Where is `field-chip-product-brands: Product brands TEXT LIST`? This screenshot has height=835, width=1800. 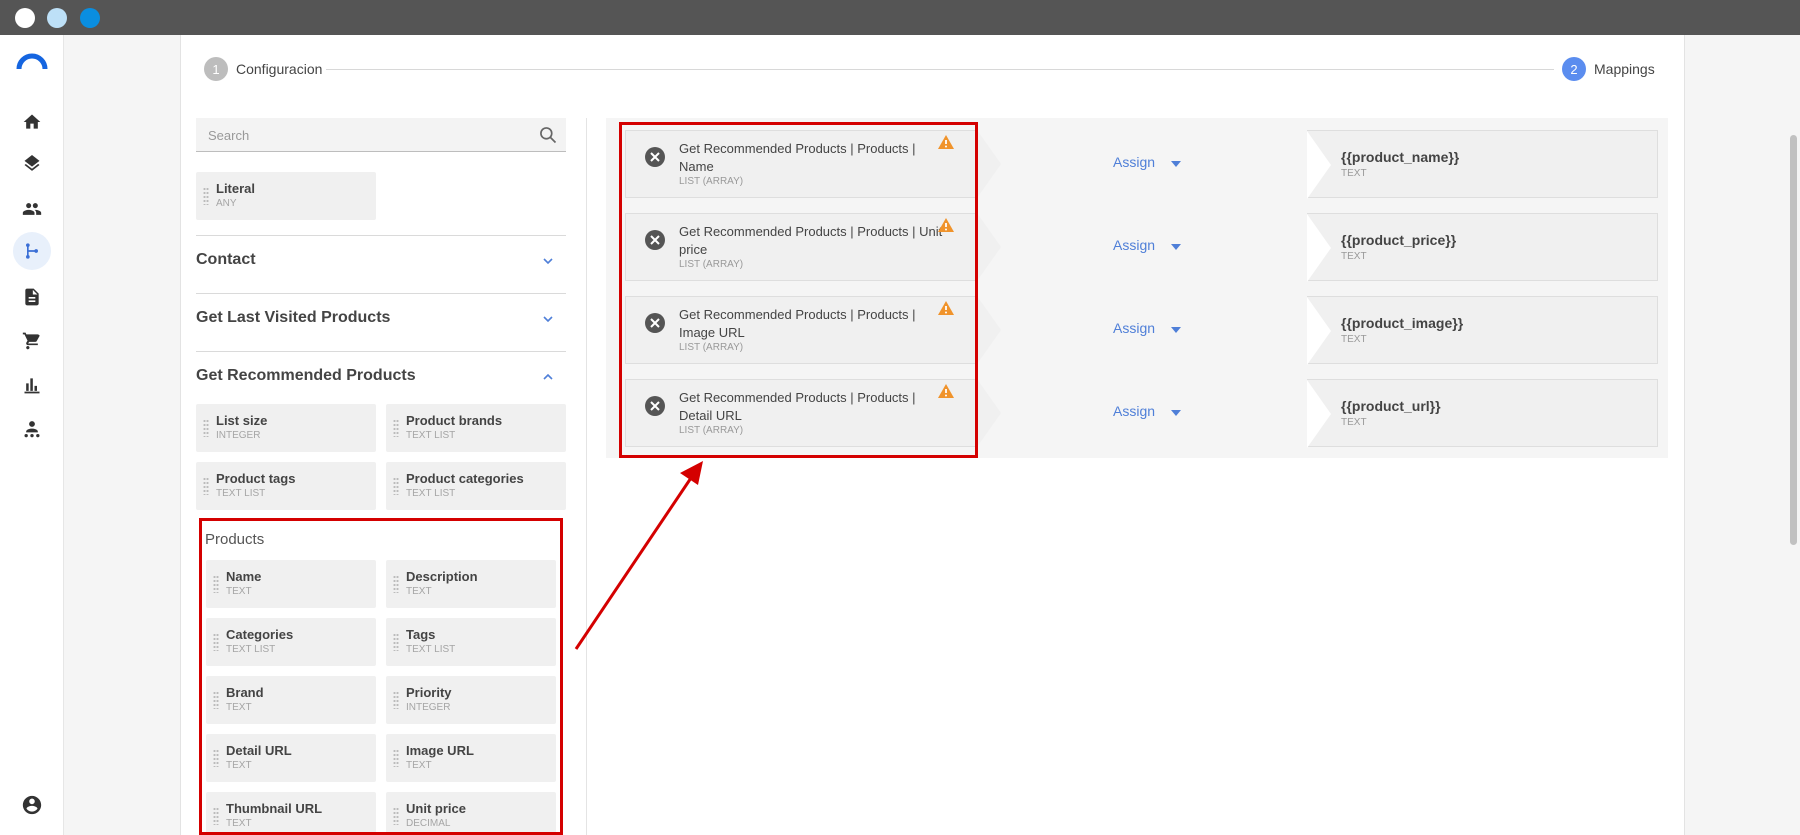
field-chip-product-brands: Product brands TEXT LIST is located at coordinates (476, 428).